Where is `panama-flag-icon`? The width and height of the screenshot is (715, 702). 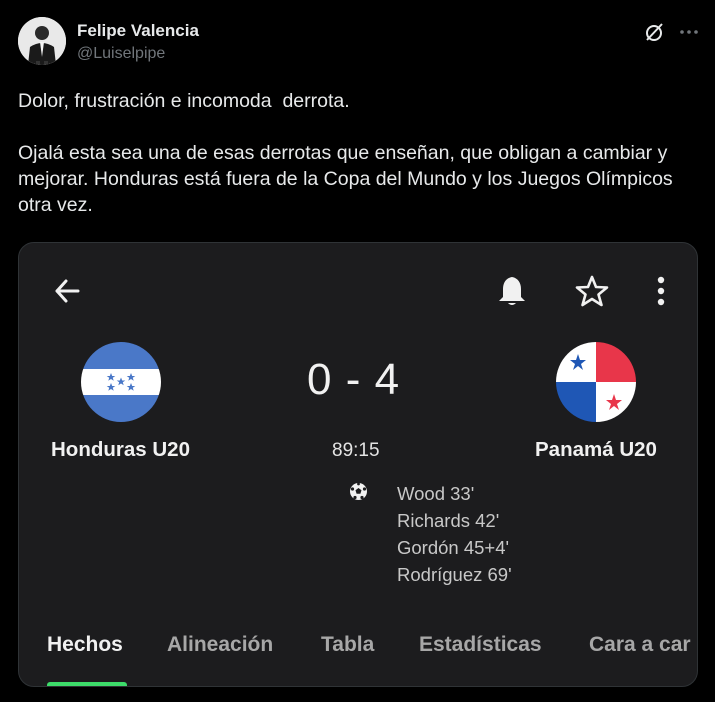
panama-flag-icon is located at coordinates (596, 382).